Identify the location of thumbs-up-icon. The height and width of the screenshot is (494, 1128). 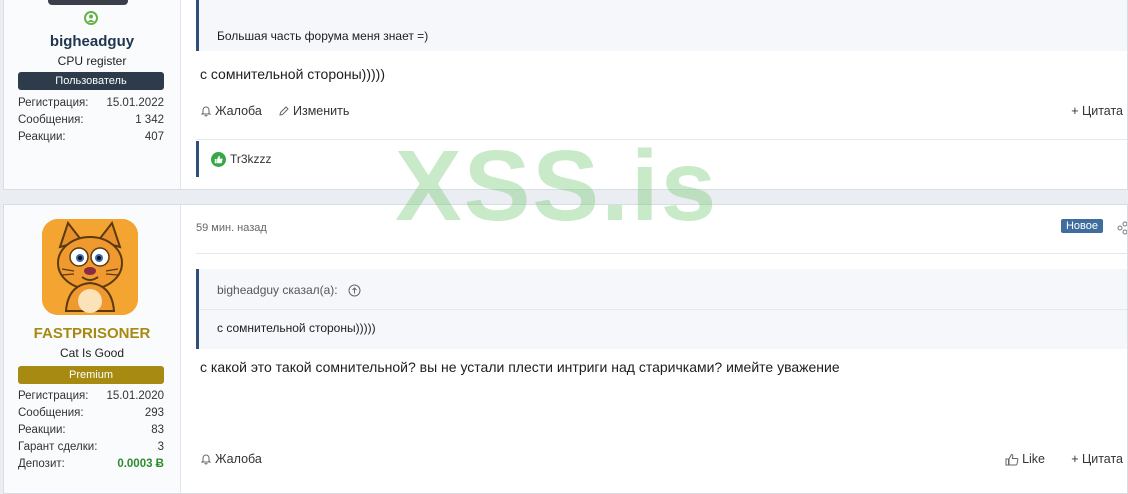
(1012, 459).